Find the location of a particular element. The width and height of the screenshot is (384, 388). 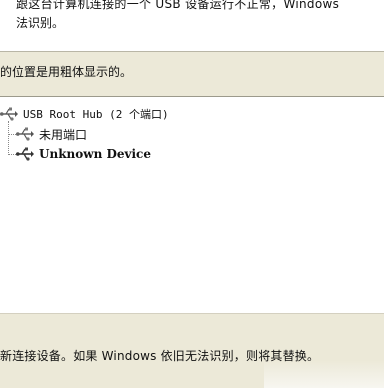

tree-vertical-connector is located at coordinates (8, 138).